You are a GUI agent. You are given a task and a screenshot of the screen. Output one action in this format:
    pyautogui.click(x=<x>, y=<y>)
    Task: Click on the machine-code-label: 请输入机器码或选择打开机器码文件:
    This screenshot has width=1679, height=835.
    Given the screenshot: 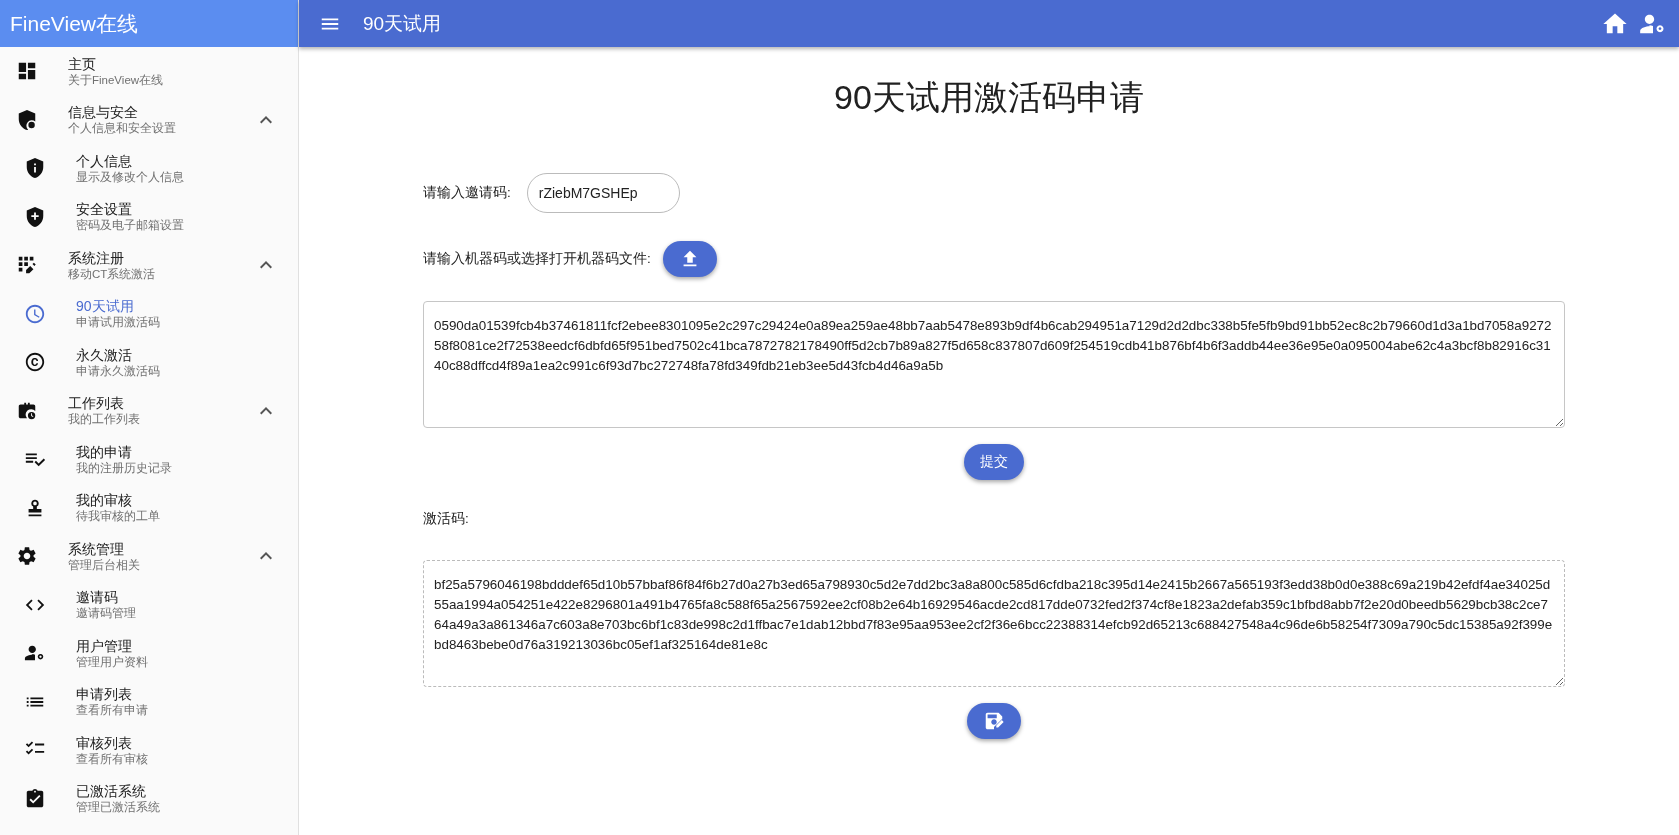 What is the action you would take?
    pyautogui.click(x=537, y=259)
    